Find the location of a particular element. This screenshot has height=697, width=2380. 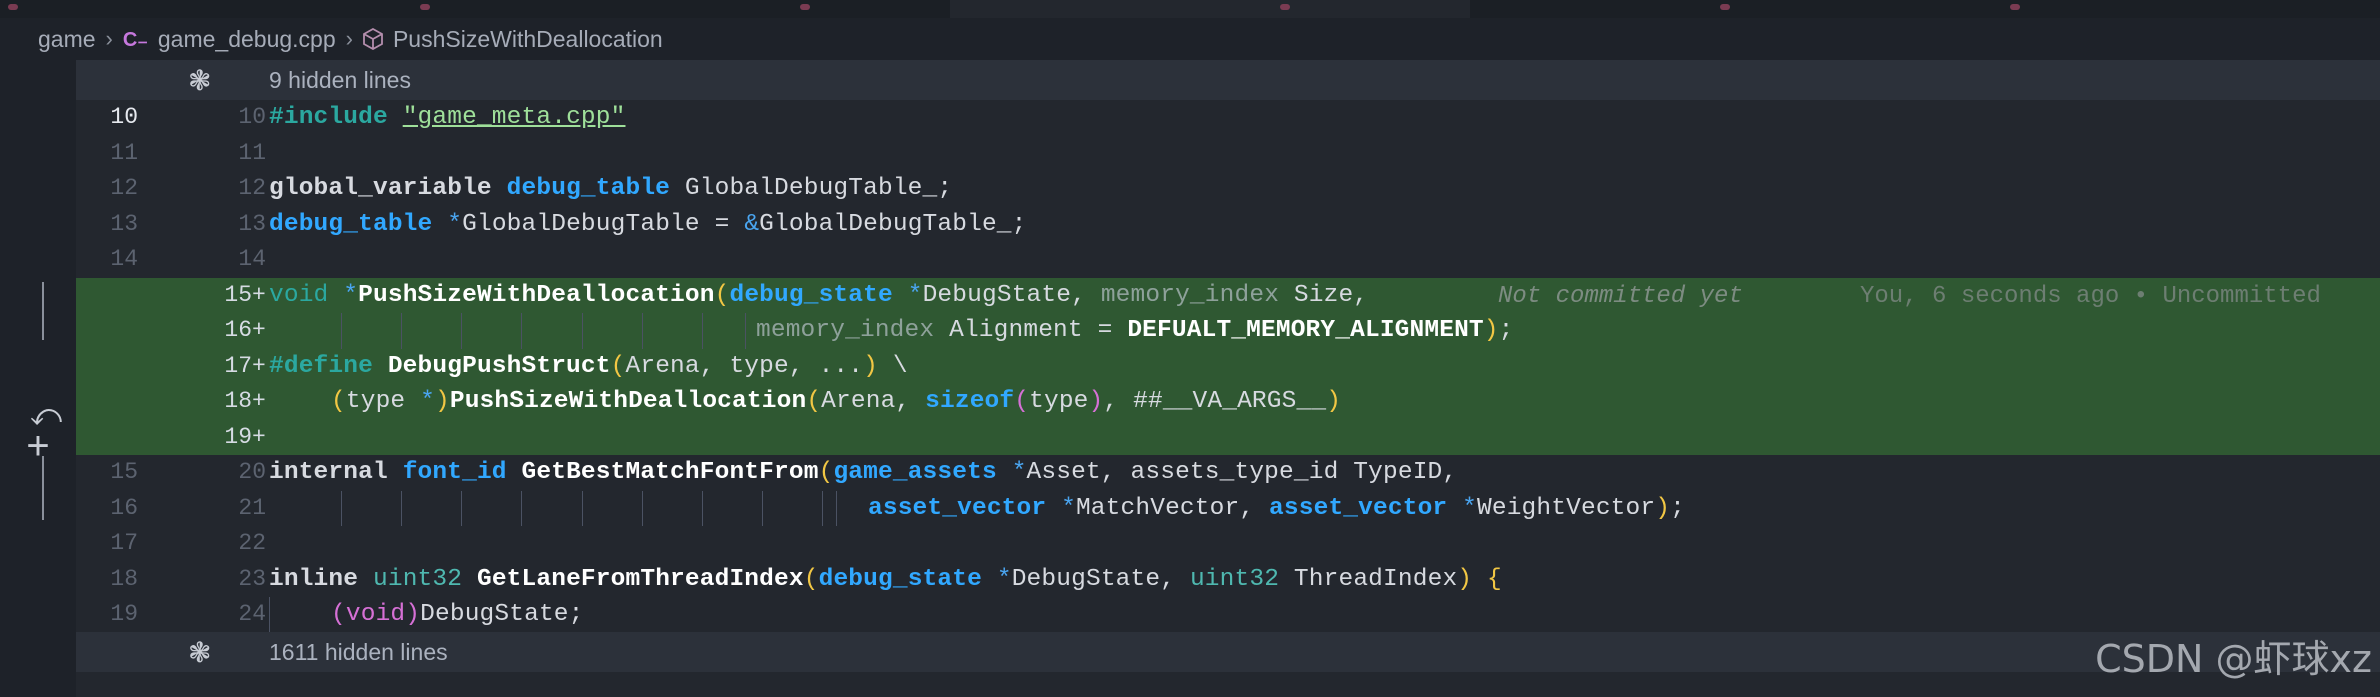

editor-tab-active is located at coordinates (1210, 9).